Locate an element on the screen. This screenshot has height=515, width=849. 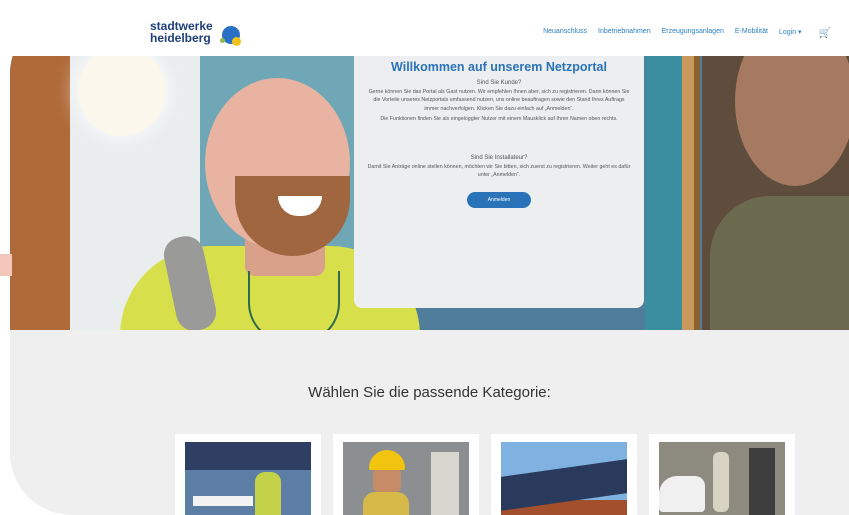
logo-mark-green is located at coordinates (222, 40).